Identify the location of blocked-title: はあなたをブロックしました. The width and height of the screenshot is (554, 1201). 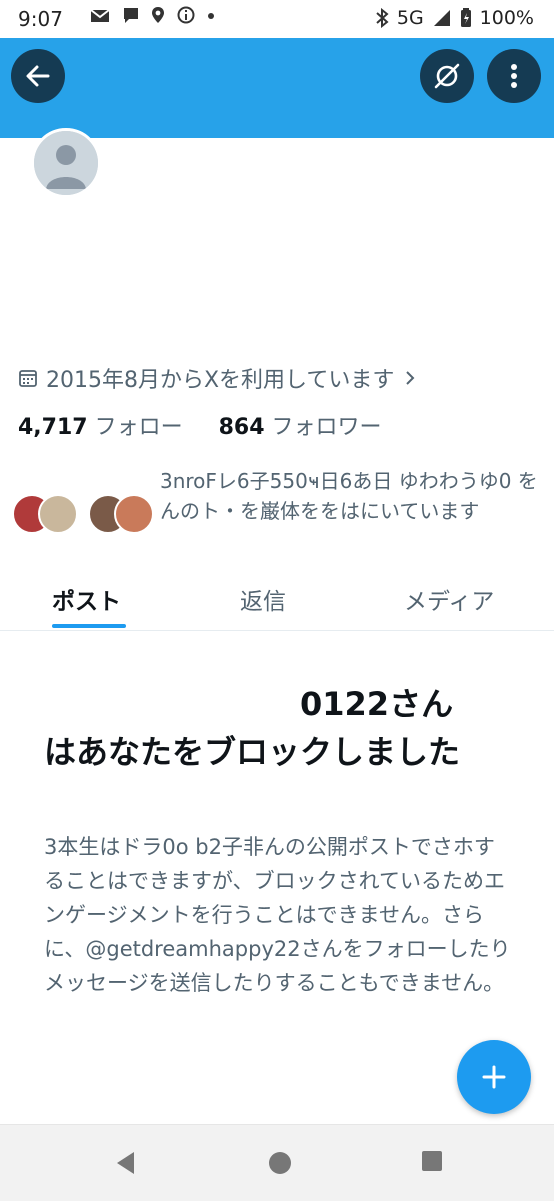
(252, 752).